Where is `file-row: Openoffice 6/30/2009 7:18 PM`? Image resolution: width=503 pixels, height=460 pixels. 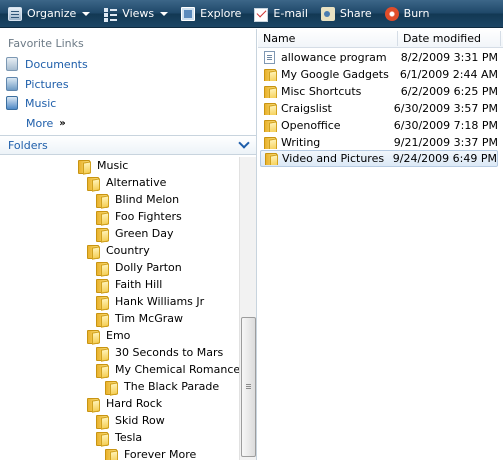
file-row: Openoffice 6/30/2009 7:18 PM is located at coordinates (379, 125).